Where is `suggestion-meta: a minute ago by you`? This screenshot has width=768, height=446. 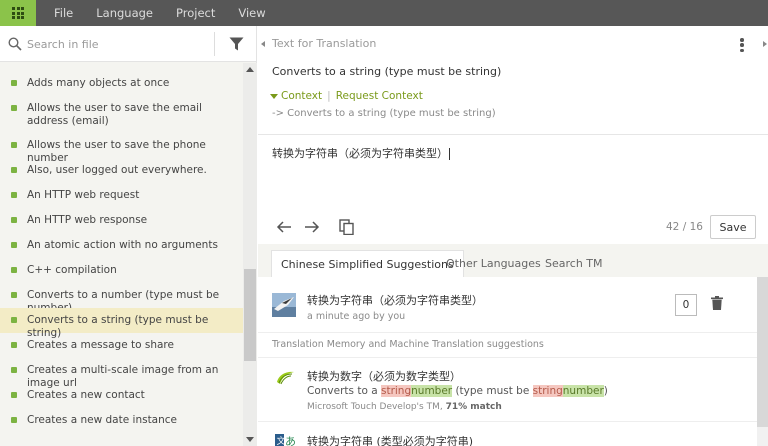 suggestion-meta: a minute ago by you is located at coordinates (356, 316).